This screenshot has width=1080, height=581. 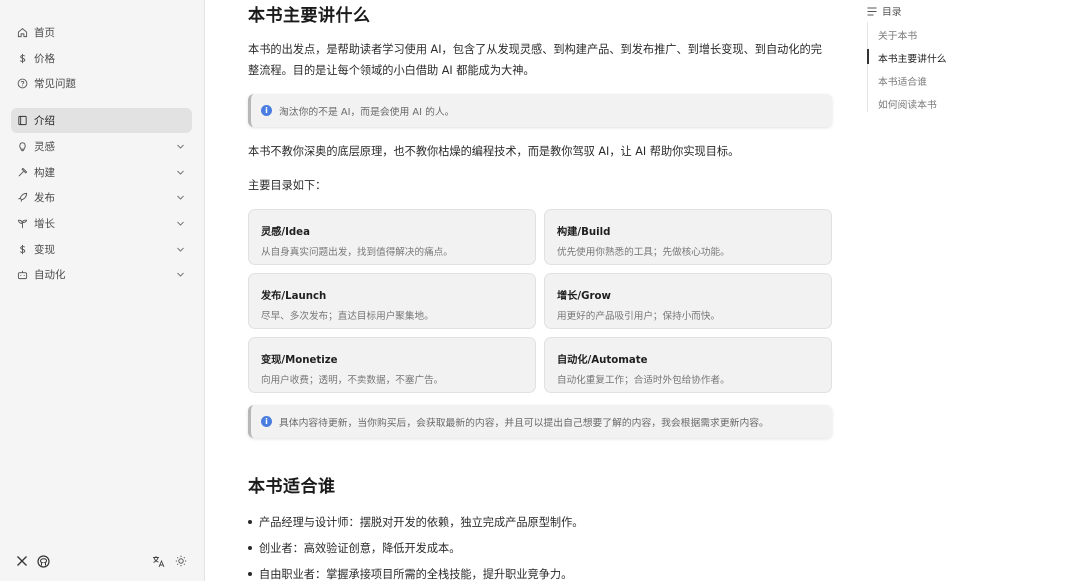 What do you see at coordinates (357, 252) in the screenshot?
I see `card-desc: 从自身真实问题出发，找到值得解决的痛点。` at bounding box center [357, 252].